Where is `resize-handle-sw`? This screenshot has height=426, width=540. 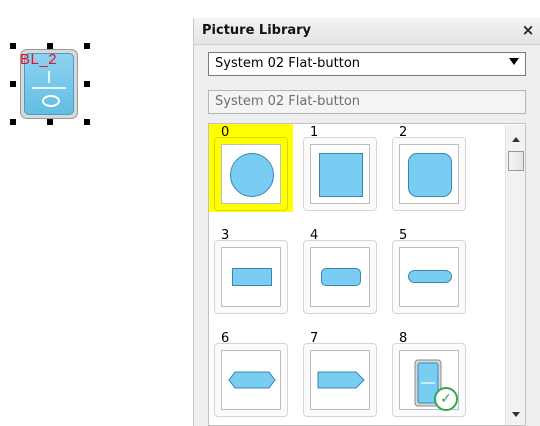
resize-handle-sw is located at coordinates (13, 122).